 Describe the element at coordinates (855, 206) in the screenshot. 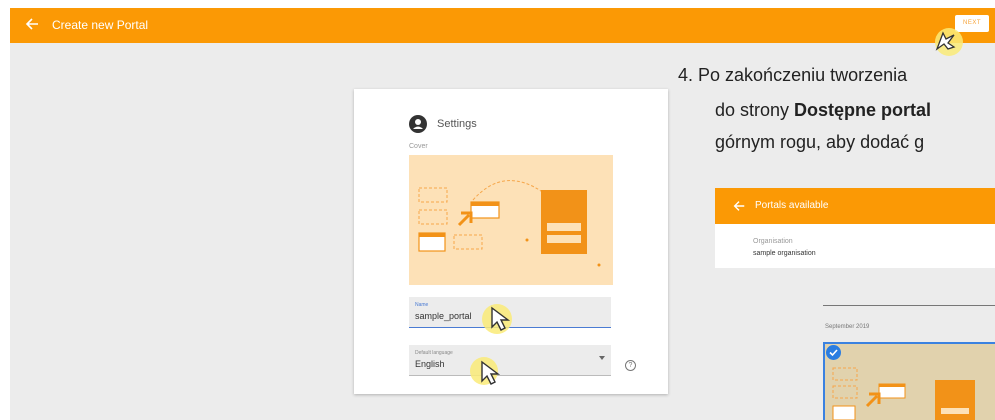

I see `portals-app-bar: Portals available` at that location.